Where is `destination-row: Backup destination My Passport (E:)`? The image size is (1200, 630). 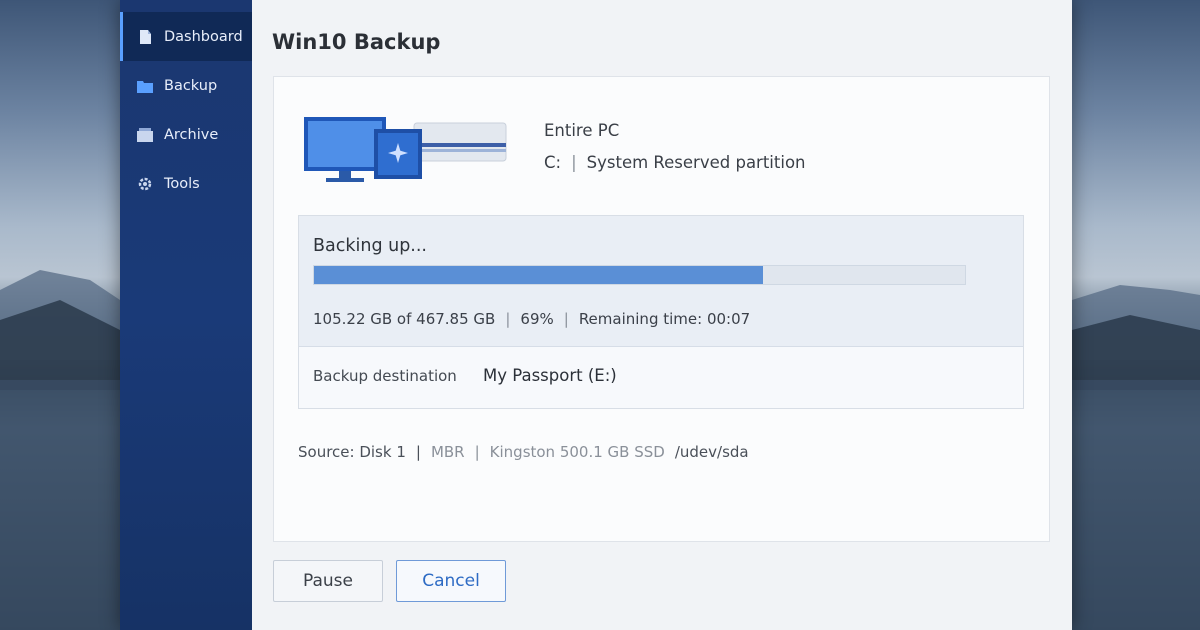
destination-row: Backup destination My Passport (E:) is located at coordinates (465, 375).